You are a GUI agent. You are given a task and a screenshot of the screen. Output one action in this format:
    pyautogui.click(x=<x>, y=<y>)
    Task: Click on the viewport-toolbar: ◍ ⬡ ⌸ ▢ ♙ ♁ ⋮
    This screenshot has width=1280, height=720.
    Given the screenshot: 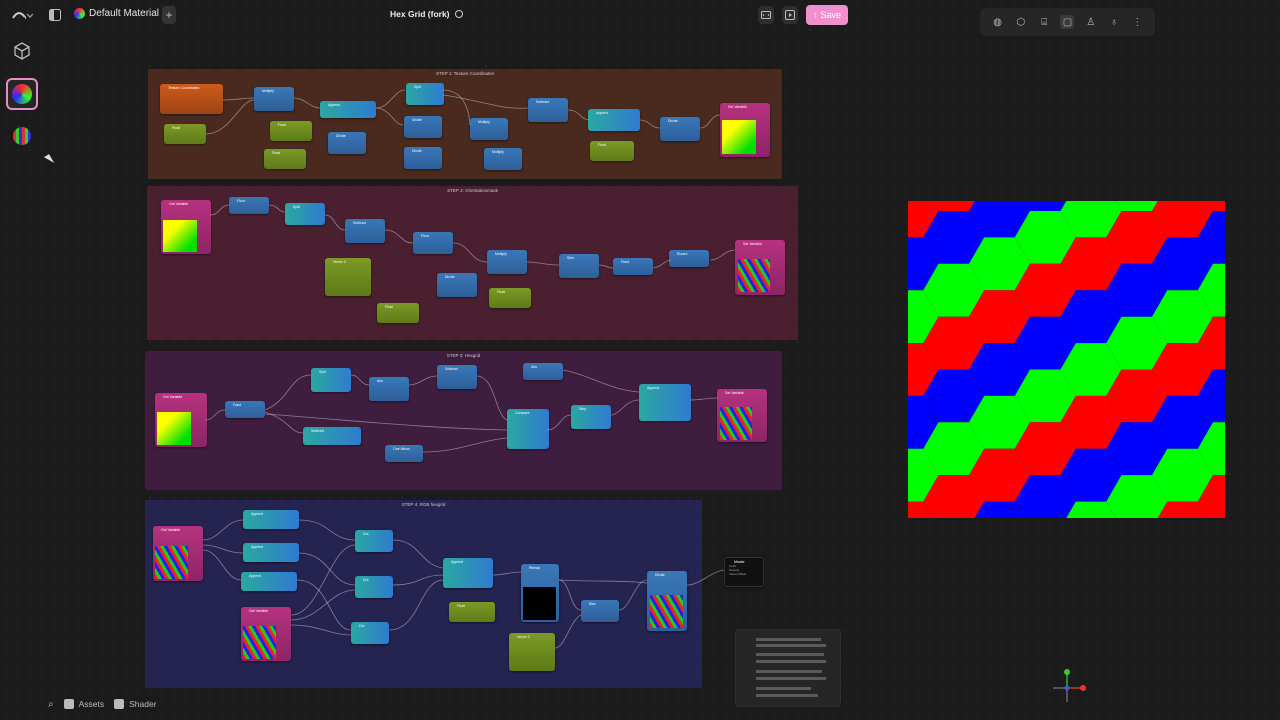 What is the action you would take?
    pyautogui.click(x=1067, y=22)
    